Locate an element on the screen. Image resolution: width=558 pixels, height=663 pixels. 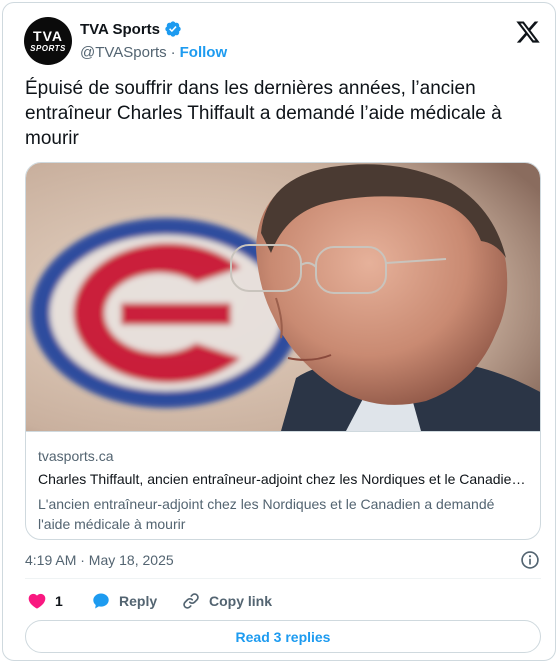
avatar-logo-text-top: TVA is located at coordinates (48, 36).